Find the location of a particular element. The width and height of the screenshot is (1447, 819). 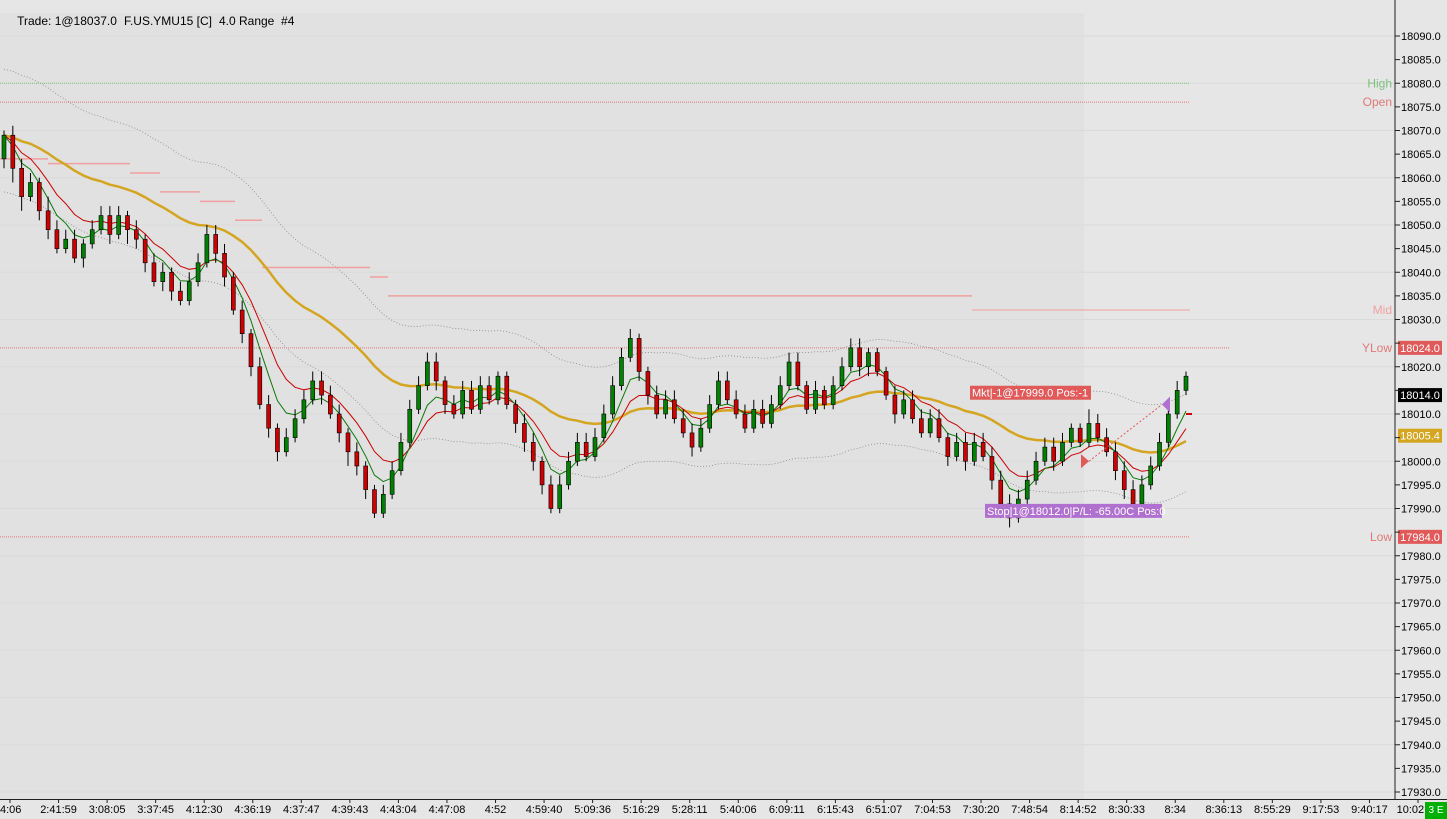

y-tick-label: 17960.0 is located at coordinates (1421, 651).